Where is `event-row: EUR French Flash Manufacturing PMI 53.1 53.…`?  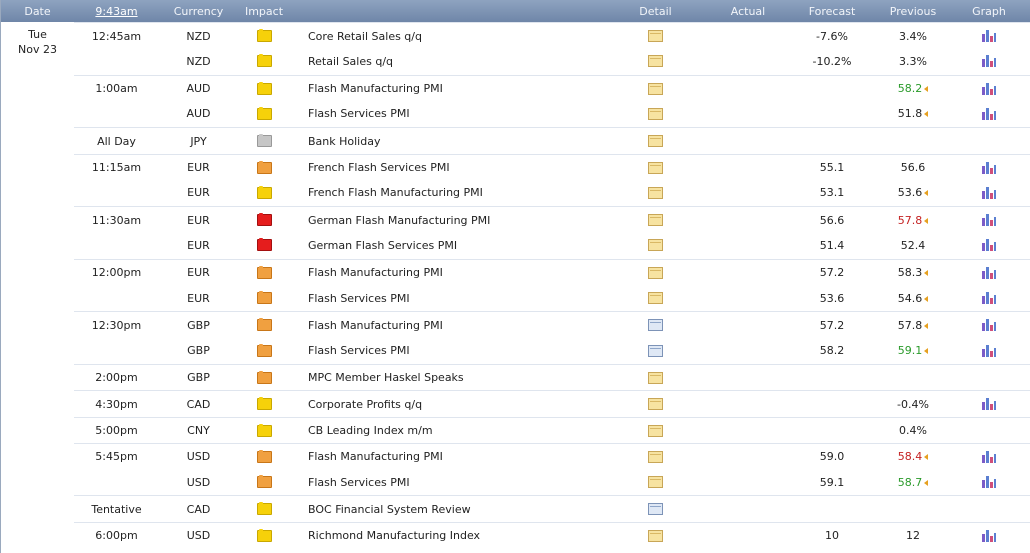 event-row: EUR French Flash Manufacturing PMI 53.1 53.… is located at coordinates (552, 193).